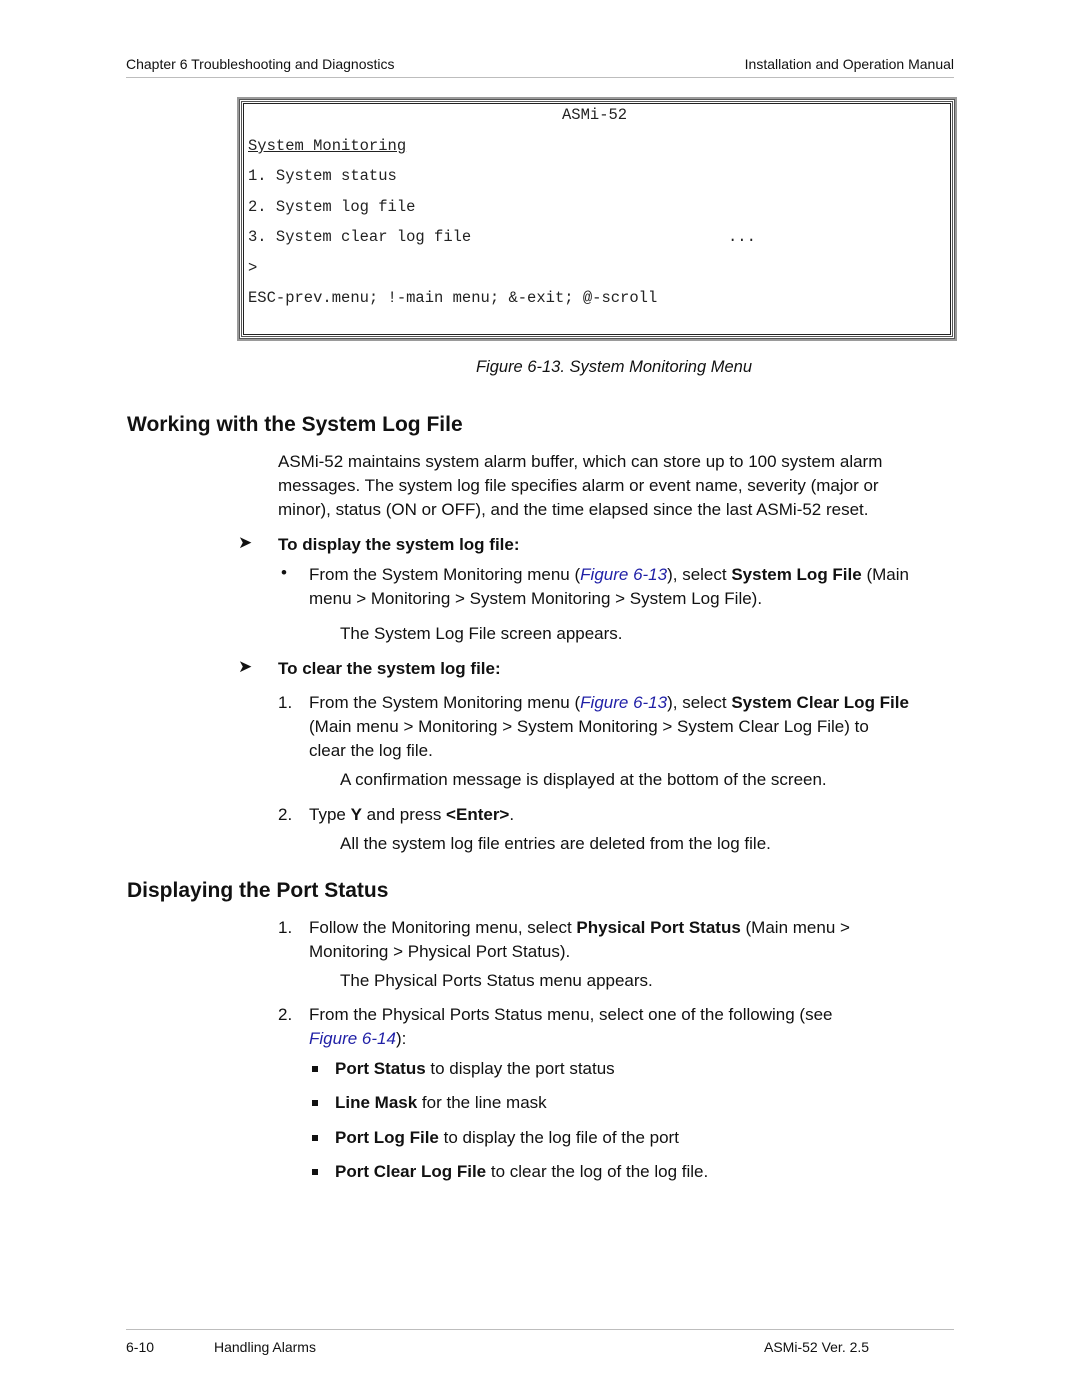 The image size is (1080, 1397). Describe the element at coordinates (356, 814) in the screenshot. I see `key: Y` at that location.